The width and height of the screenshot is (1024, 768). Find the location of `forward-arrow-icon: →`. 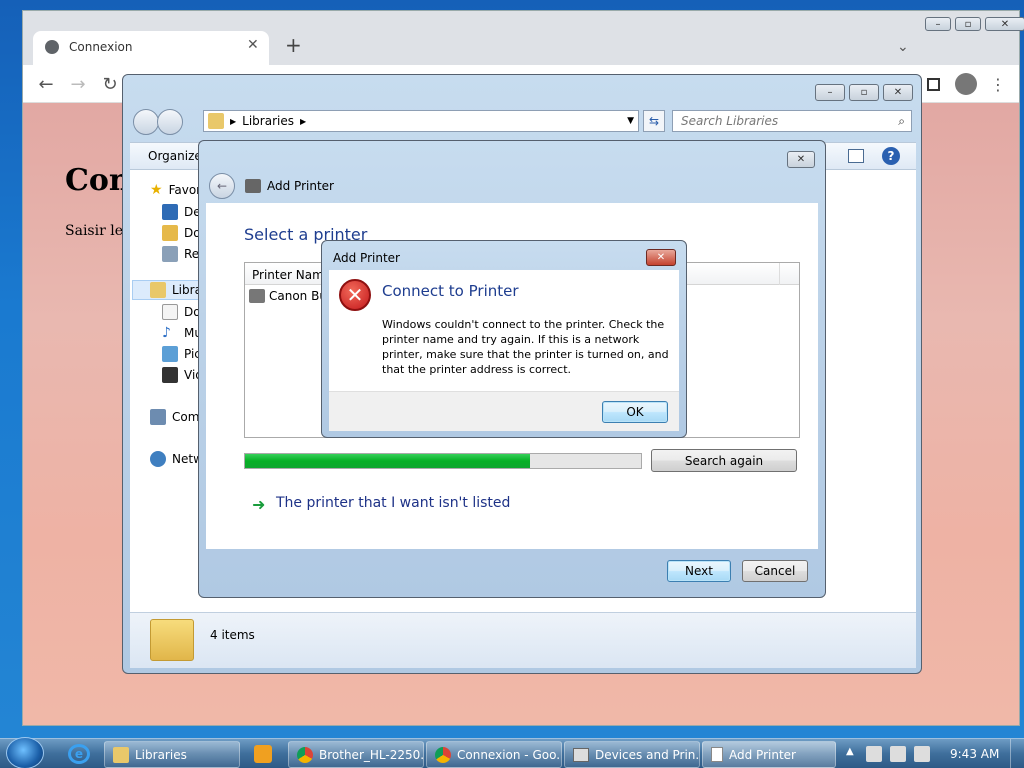

forward-arrow-icon: → is located at coordinates (78, 84).